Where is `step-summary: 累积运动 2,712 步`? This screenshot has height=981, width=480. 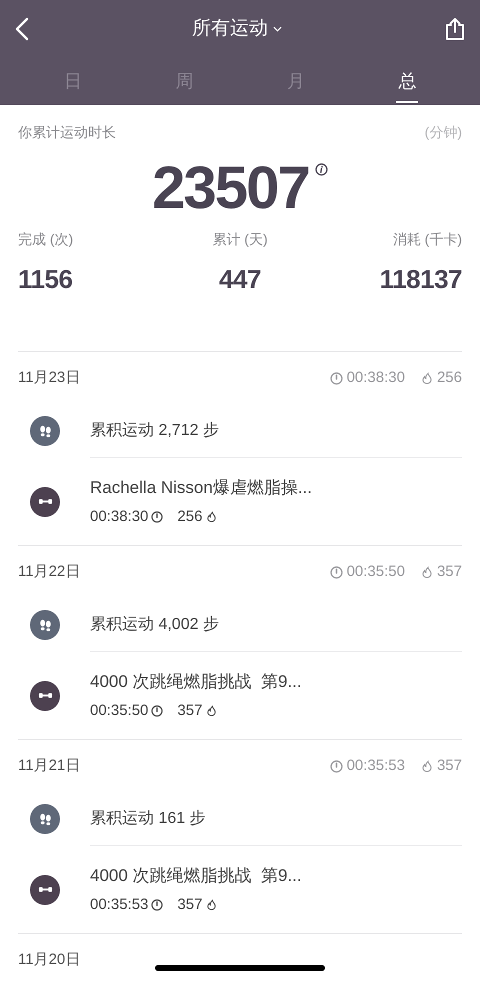 step-summary: 累积运动 2,712 步 is located at coordinates (155, 430).